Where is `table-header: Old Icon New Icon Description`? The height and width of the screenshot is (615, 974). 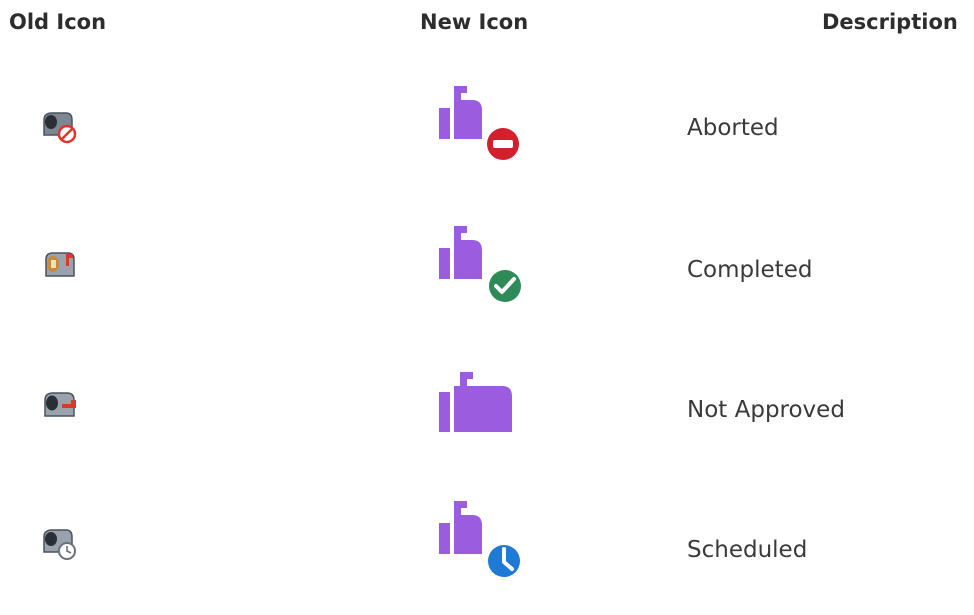
table-header: Old Icon New Icon Description is located at coordinates (487, 25).